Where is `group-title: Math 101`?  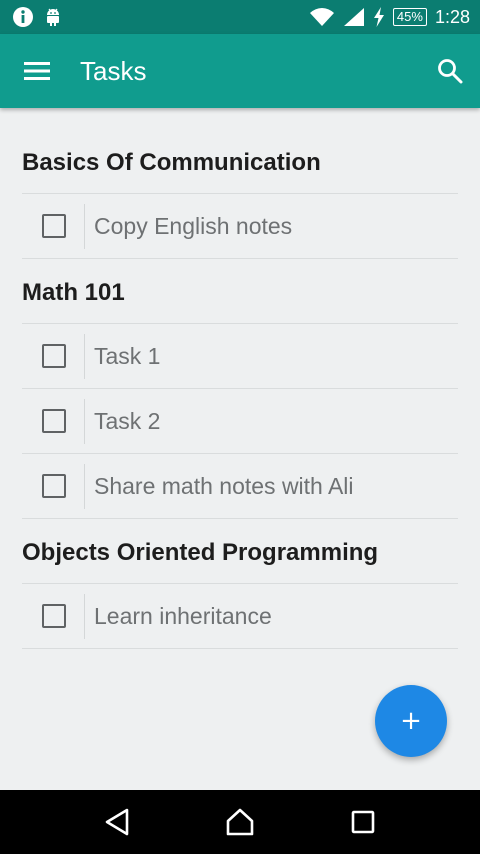 group-title: Math 101 is located at coordinates (240, 291).